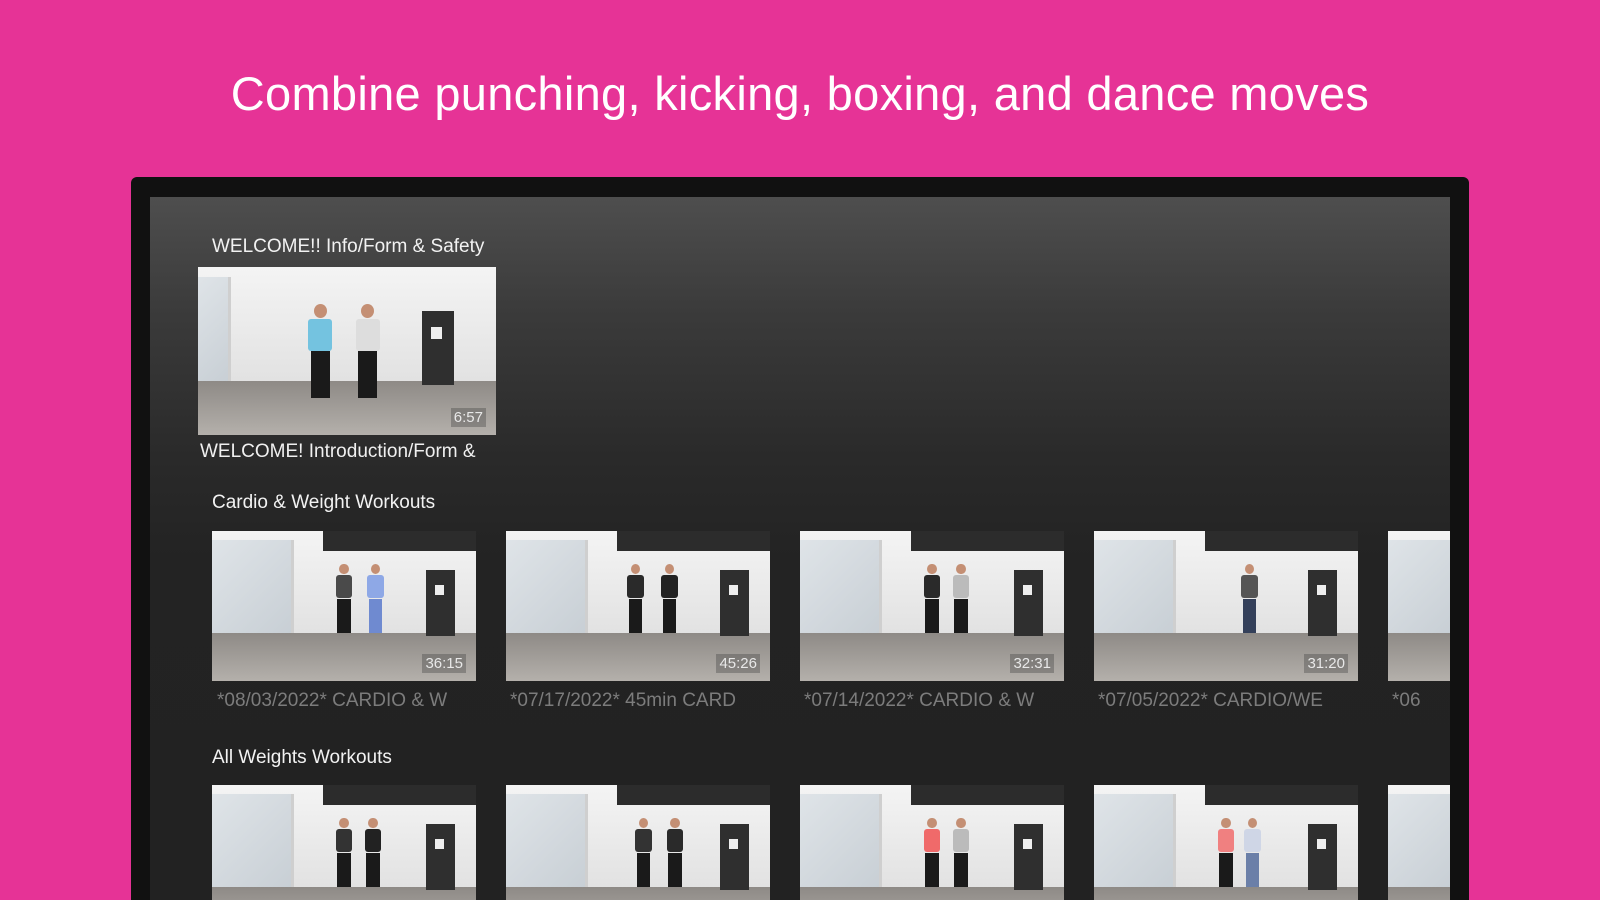 The width and height of the screenshot is (1600, 900). I want to click on section-title-welcome: WELCOME!! Info/Form & Safety, so click(348, 246).